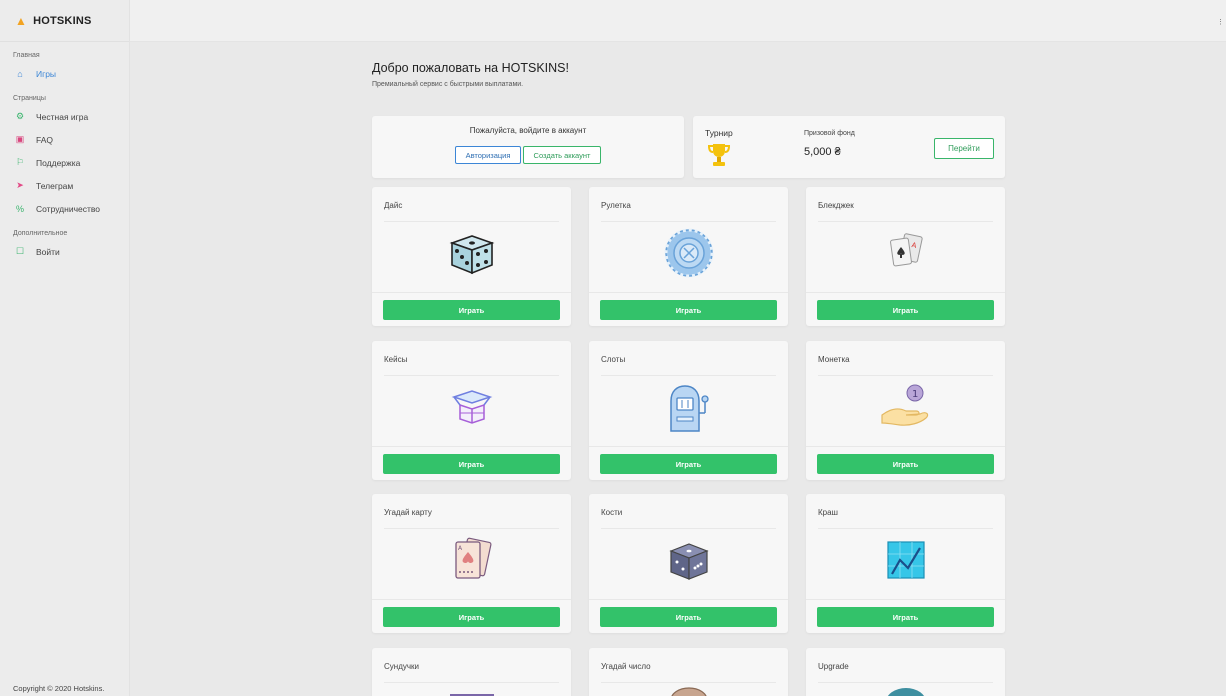 The width and height of the screenshot is (1226, 696). Describe the element at coordinates (906, 560) in the screenshot. I see `crash-chart-icon` at that location.